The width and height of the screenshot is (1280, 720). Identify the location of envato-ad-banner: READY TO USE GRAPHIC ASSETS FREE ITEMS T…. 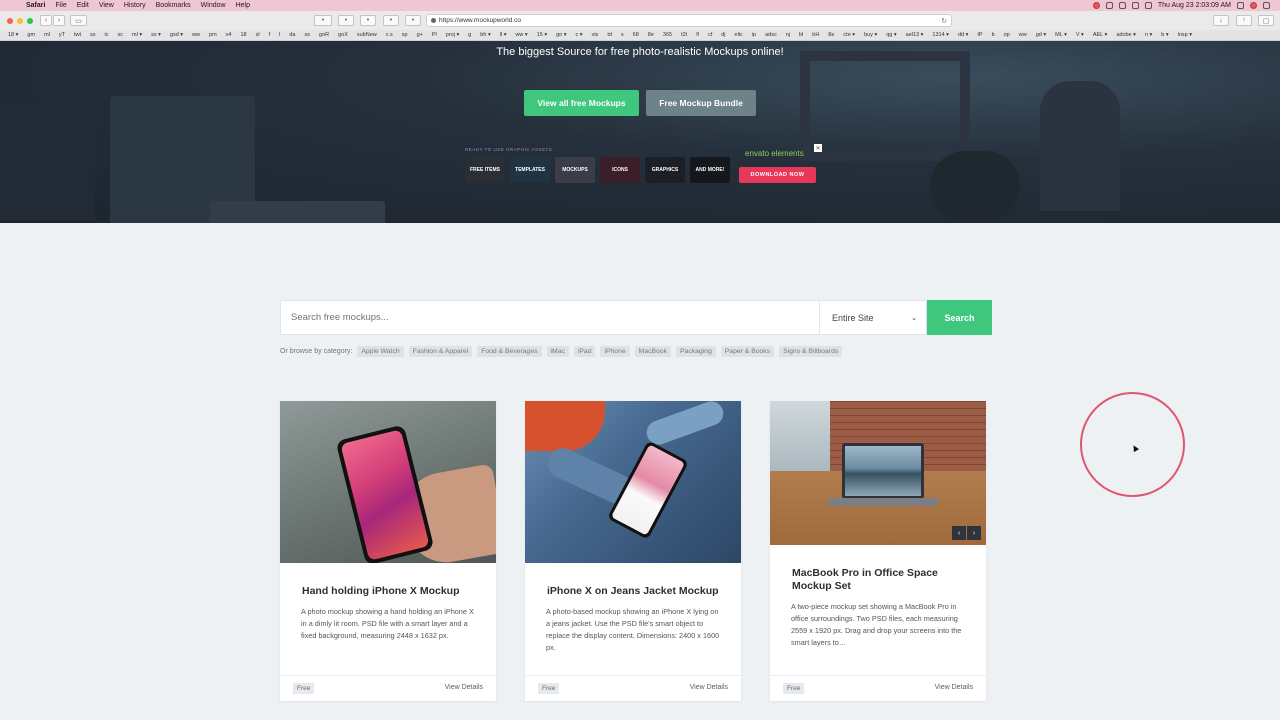
(643, 168).